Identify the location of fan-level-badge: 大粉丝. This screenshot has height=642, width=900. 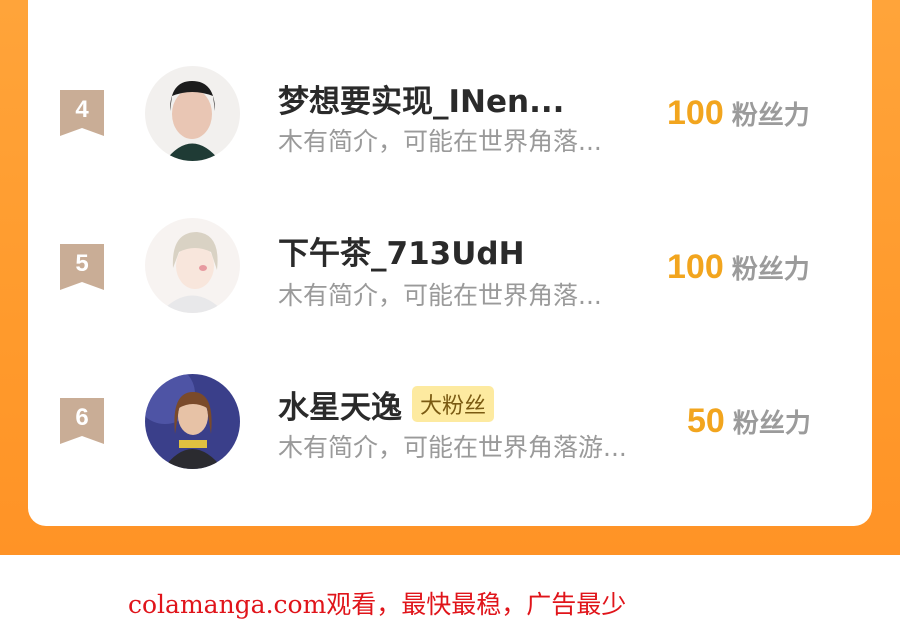
(453, 404).